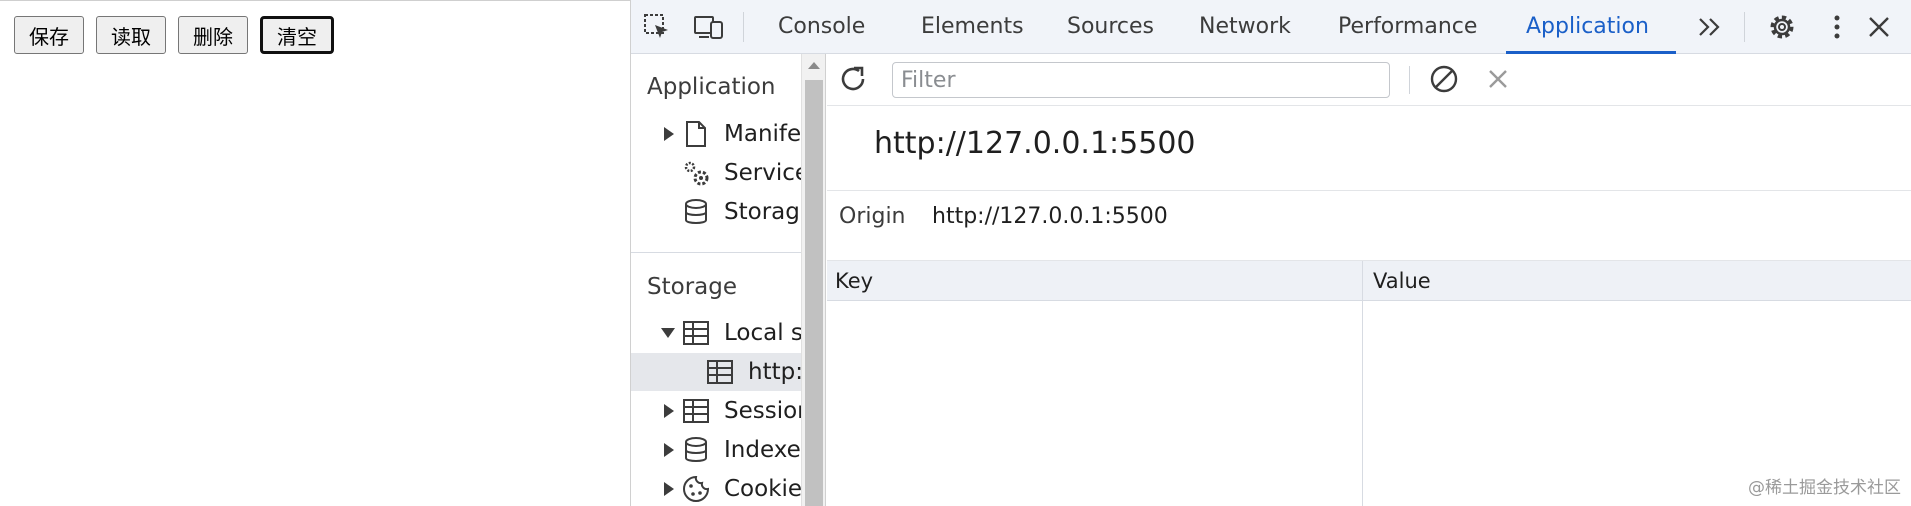 The height and width of the screenshot is (506, 1911). I want to click on cookie-icon, so click(696, 489).